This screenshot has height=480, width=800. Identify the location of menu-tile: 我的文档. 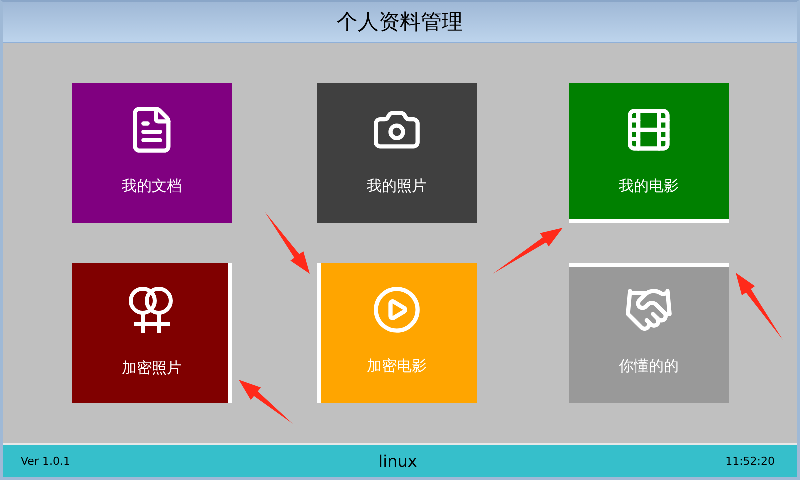
(152, 153).